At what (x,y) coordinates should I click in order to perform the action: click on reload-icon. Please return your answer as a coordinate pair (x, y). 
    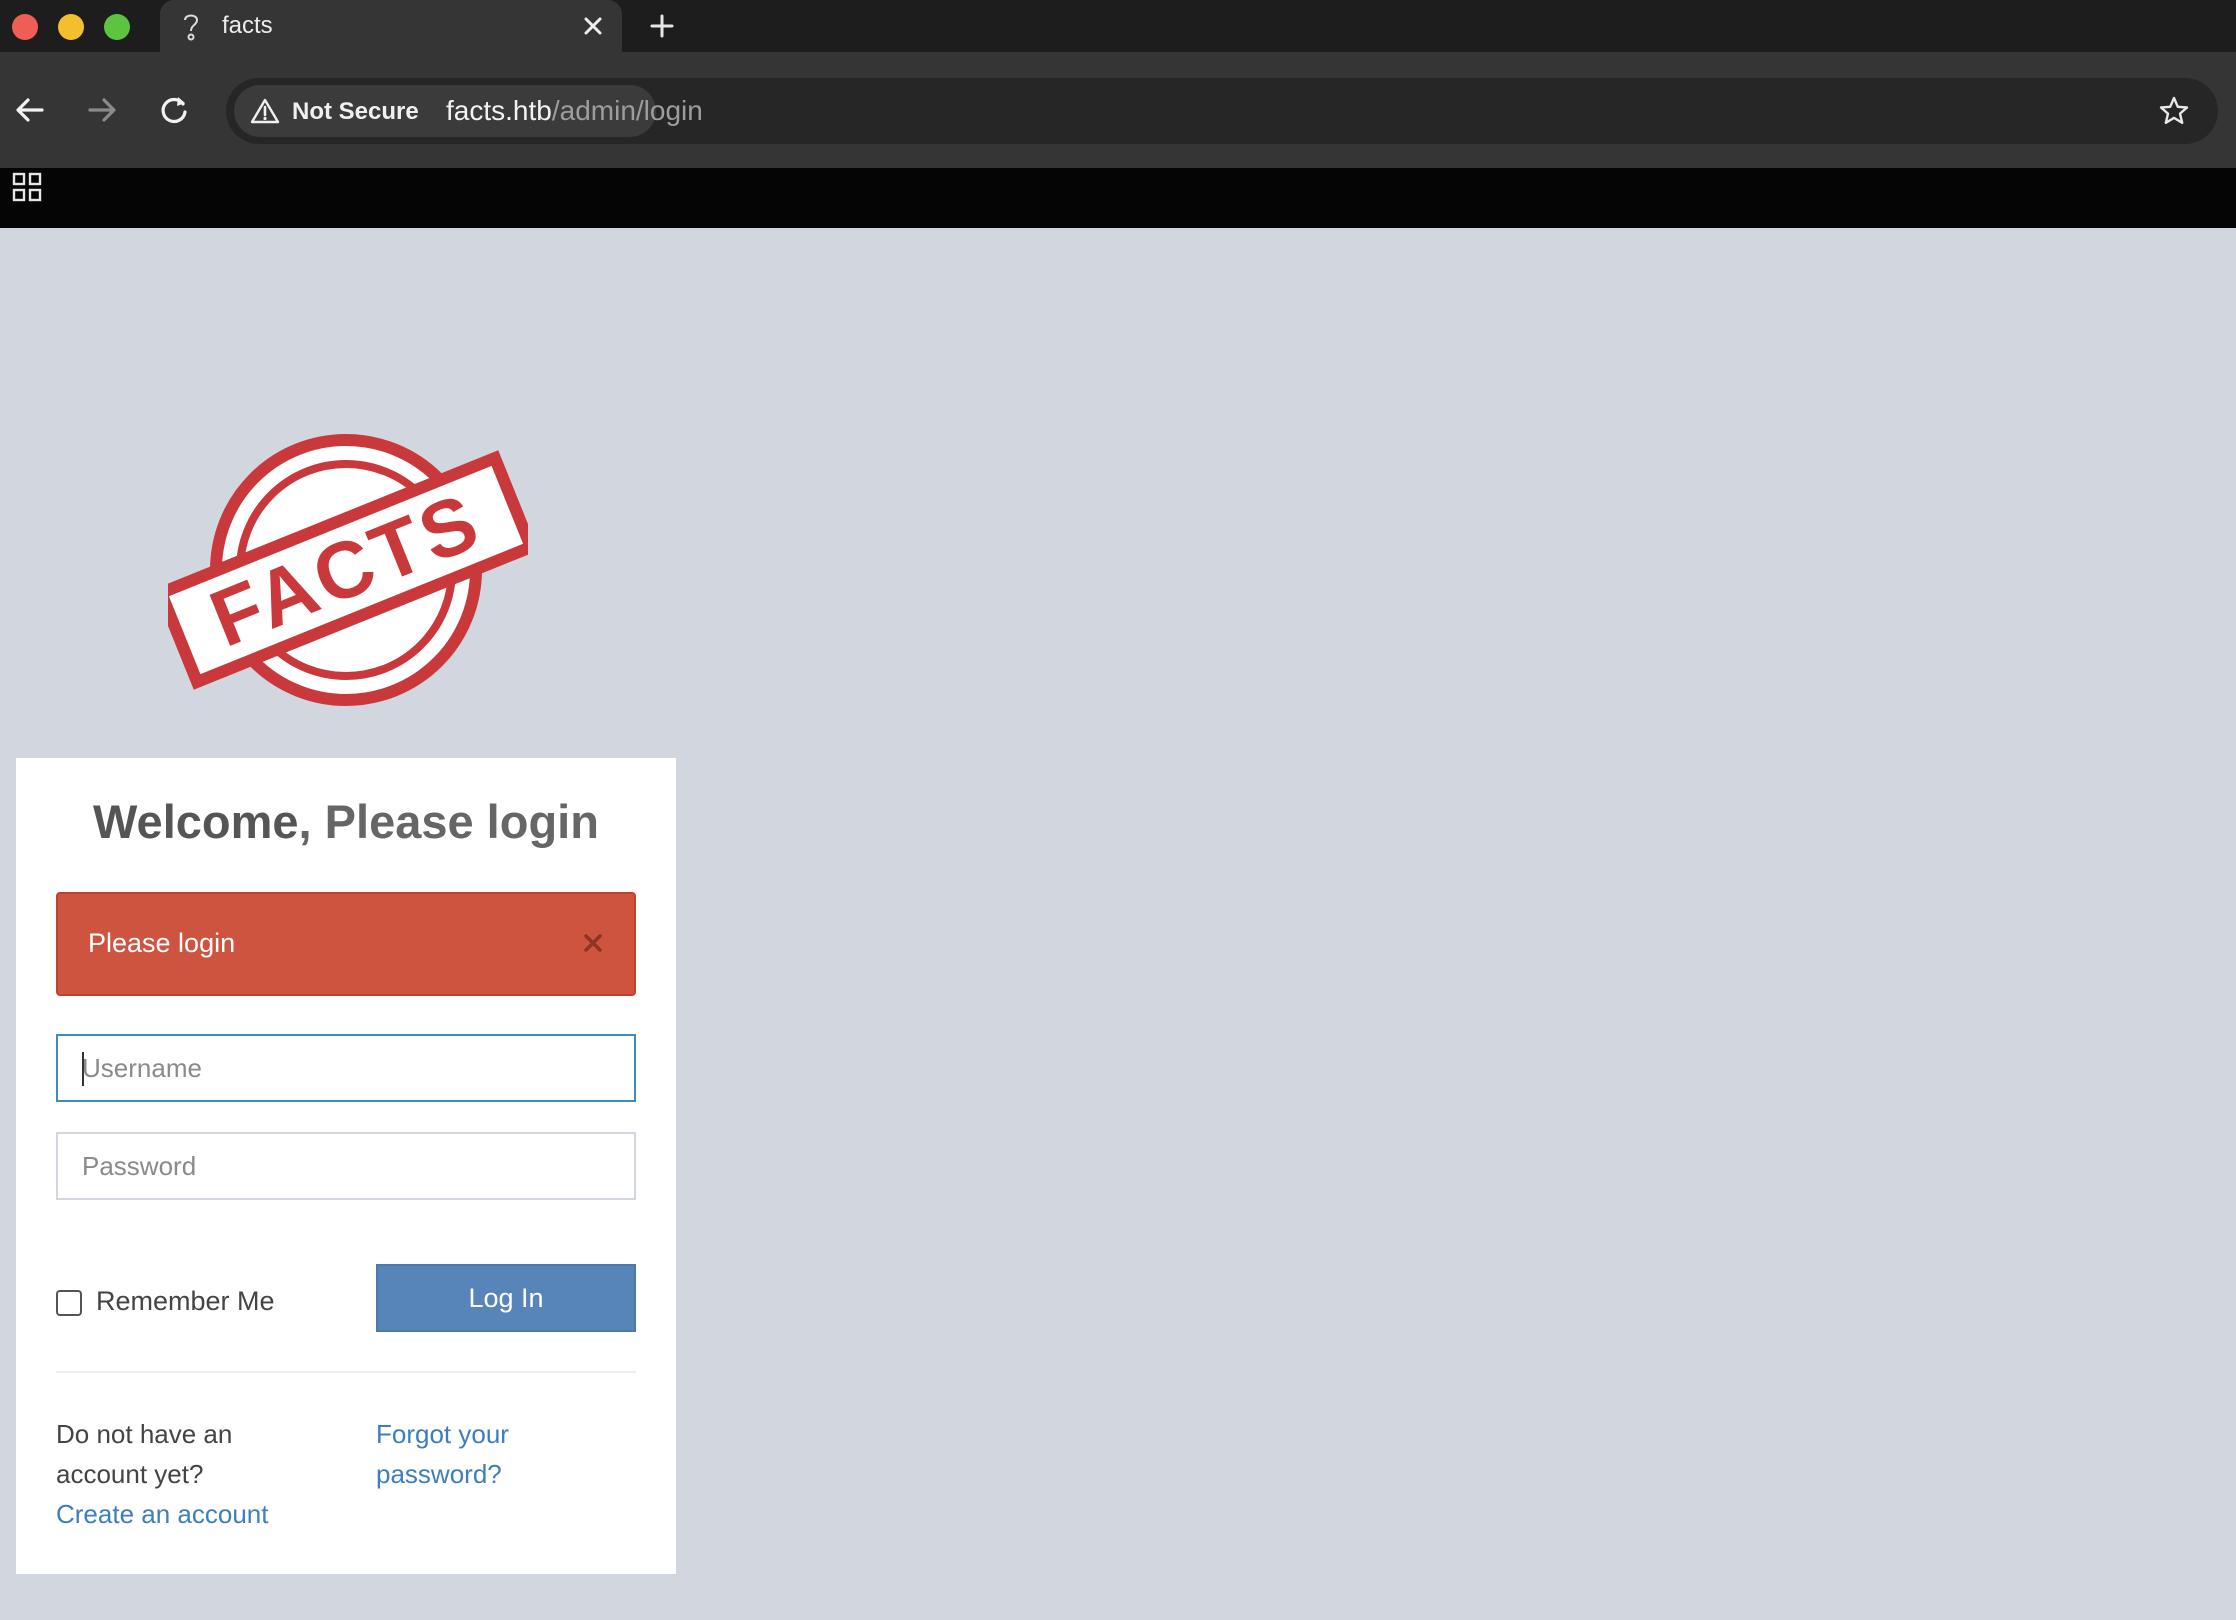
    Looking at the image, I should click on (174, 110).